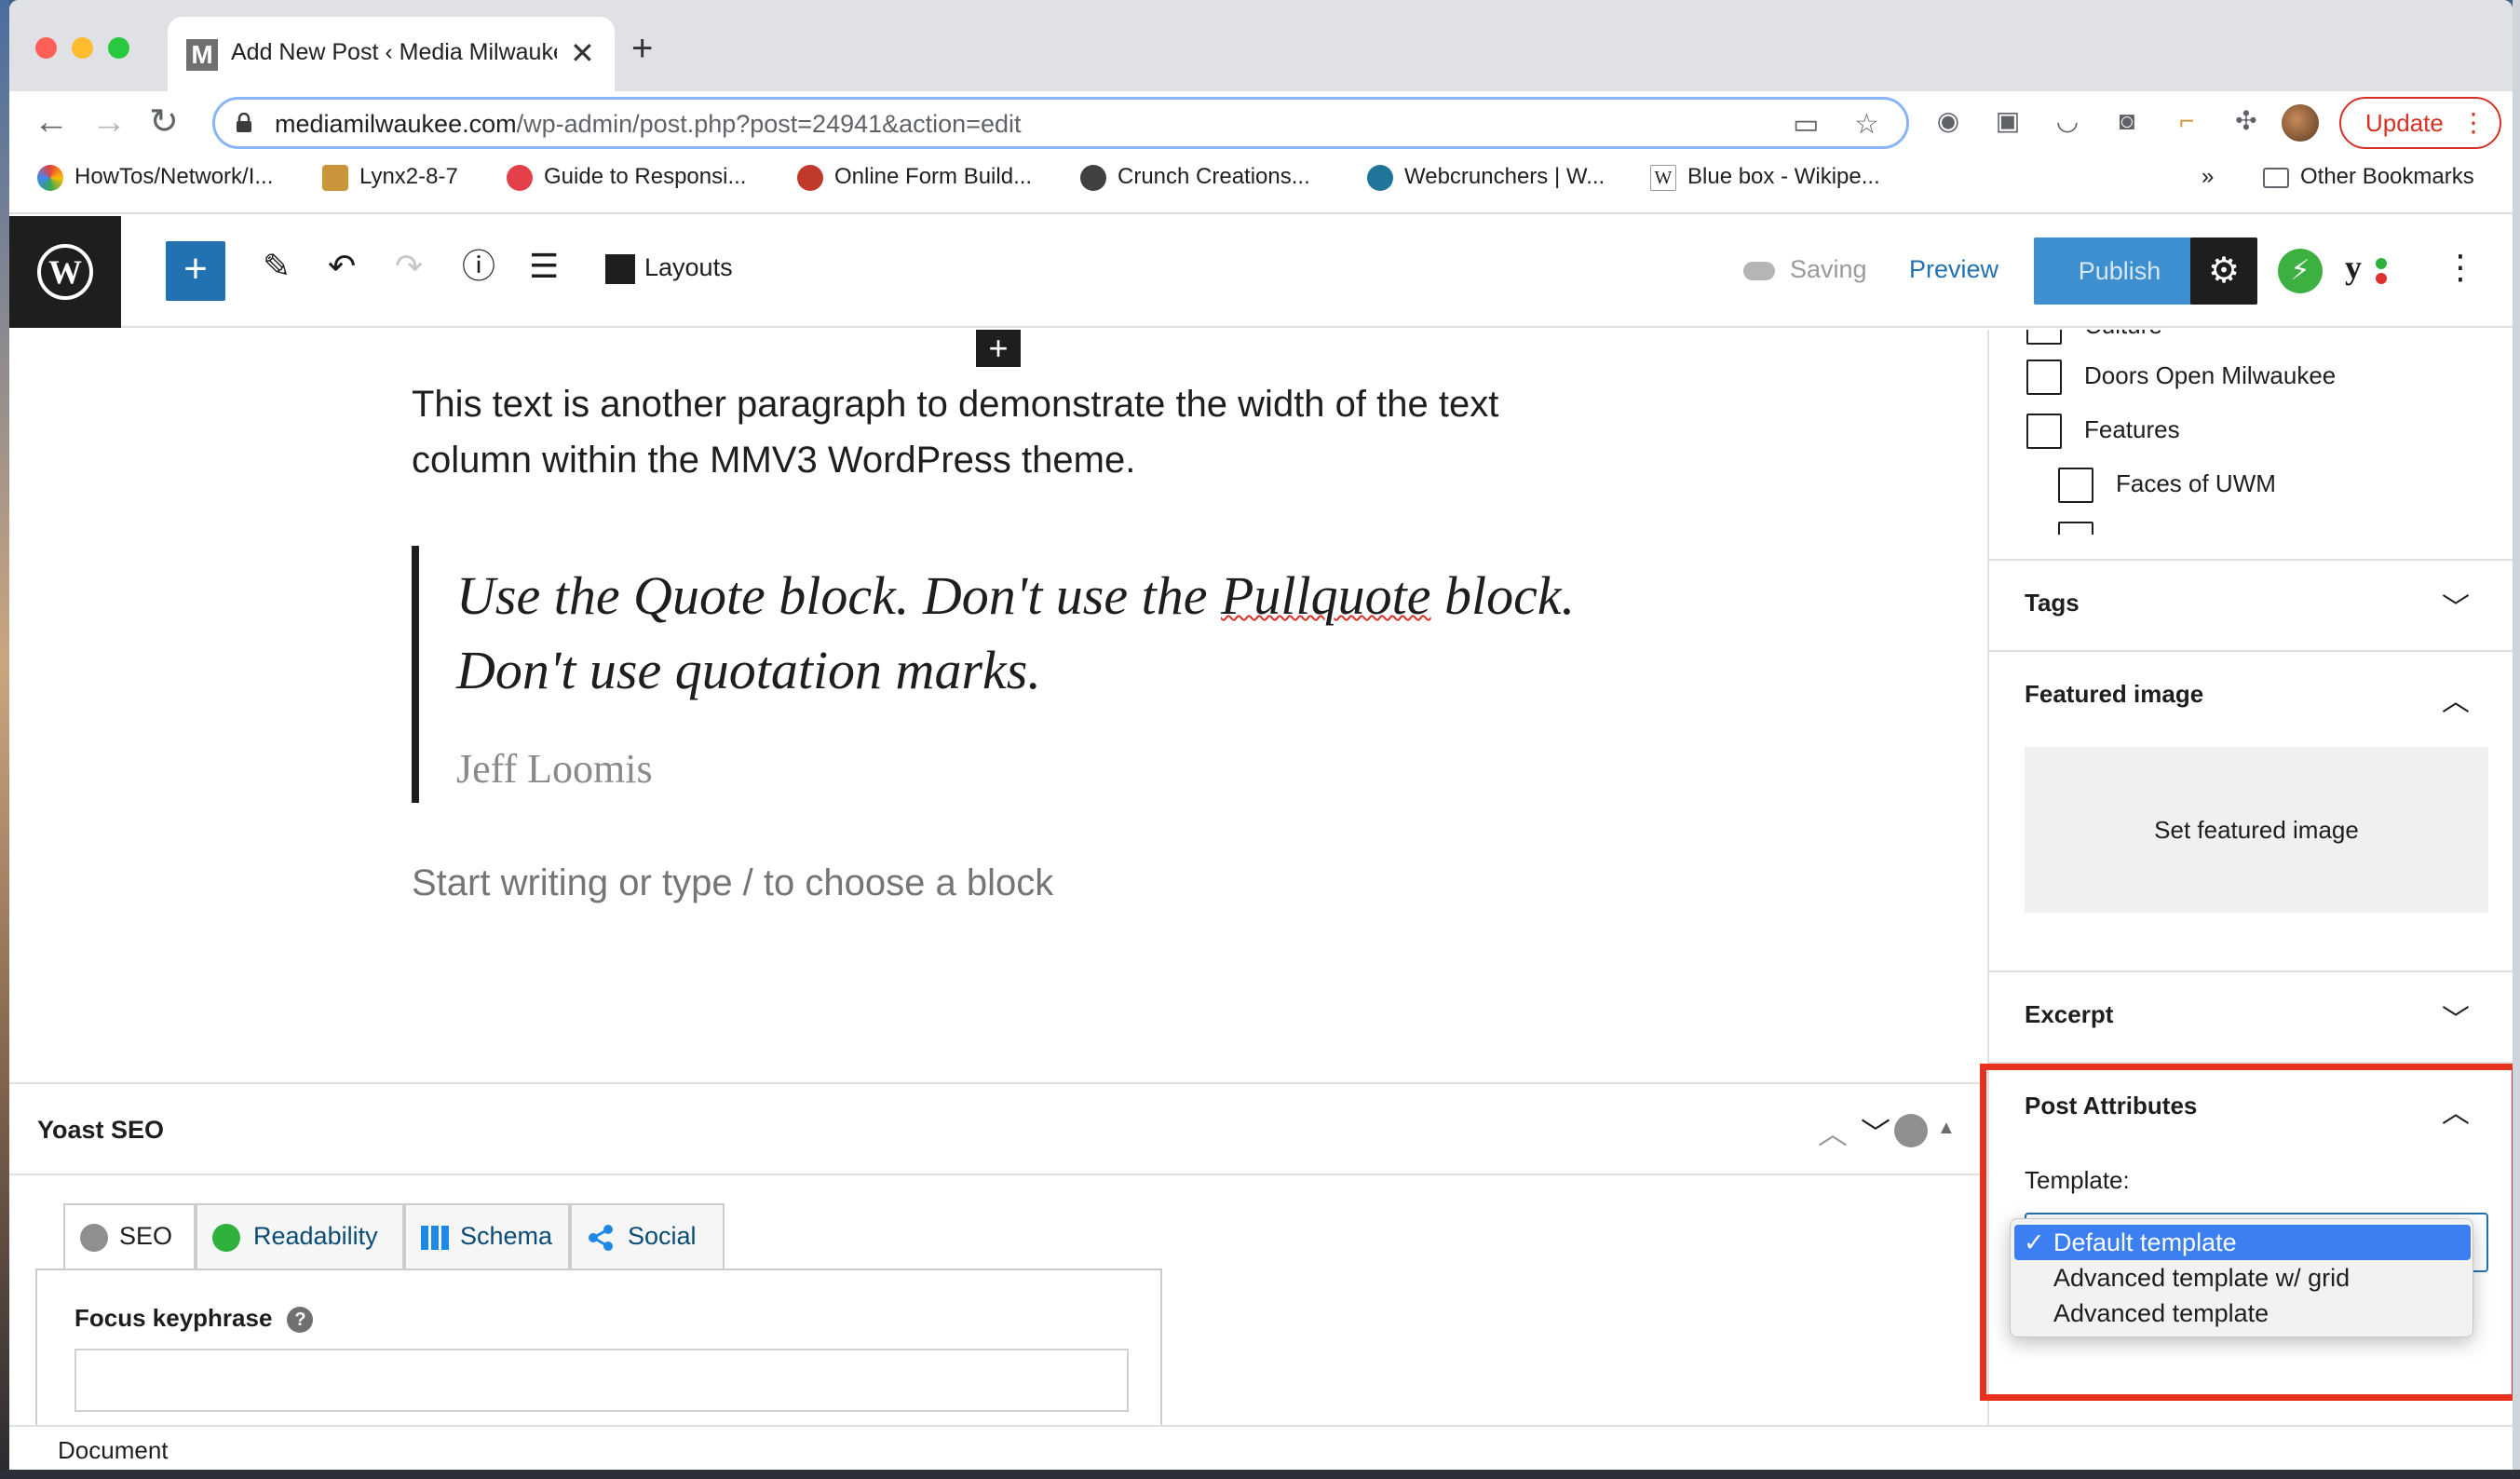  Describe the element at coordinates (1806, 124) in the screenshot. I see `cast-icon: ▭` at that location.